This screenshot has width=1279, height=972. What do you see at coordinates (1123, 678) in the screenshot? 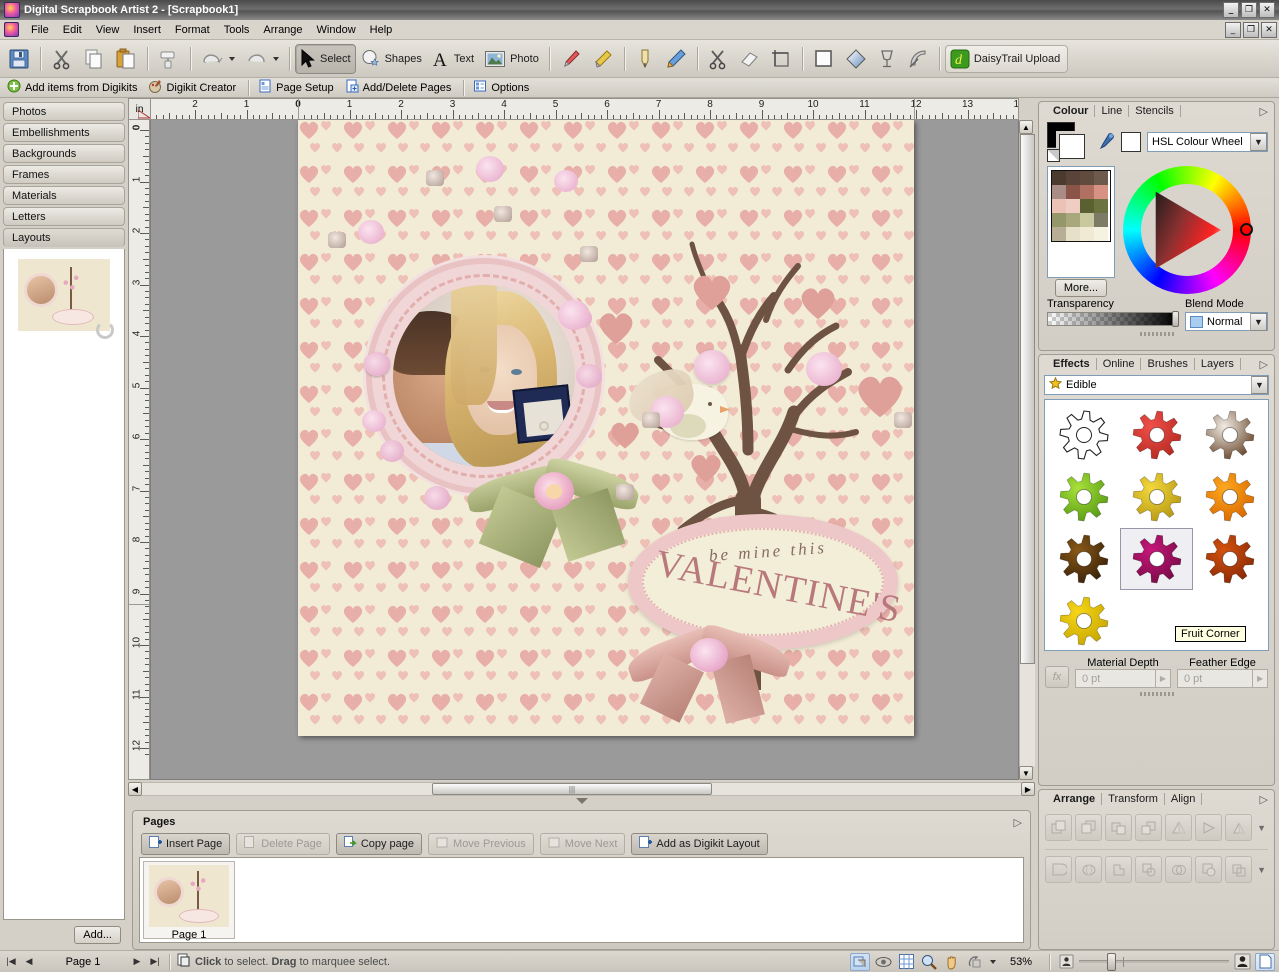
I see `material-depth-input: 0 pt ▶` at bounding box center [1123, 678].